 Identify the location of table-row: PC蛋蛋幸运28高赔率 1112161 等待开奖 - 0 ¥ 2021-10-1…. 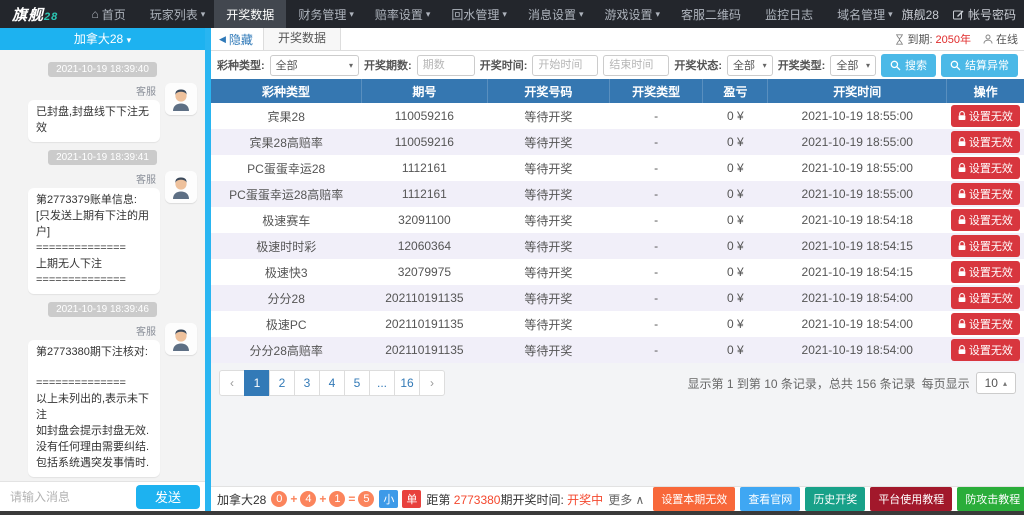
(617, 194).